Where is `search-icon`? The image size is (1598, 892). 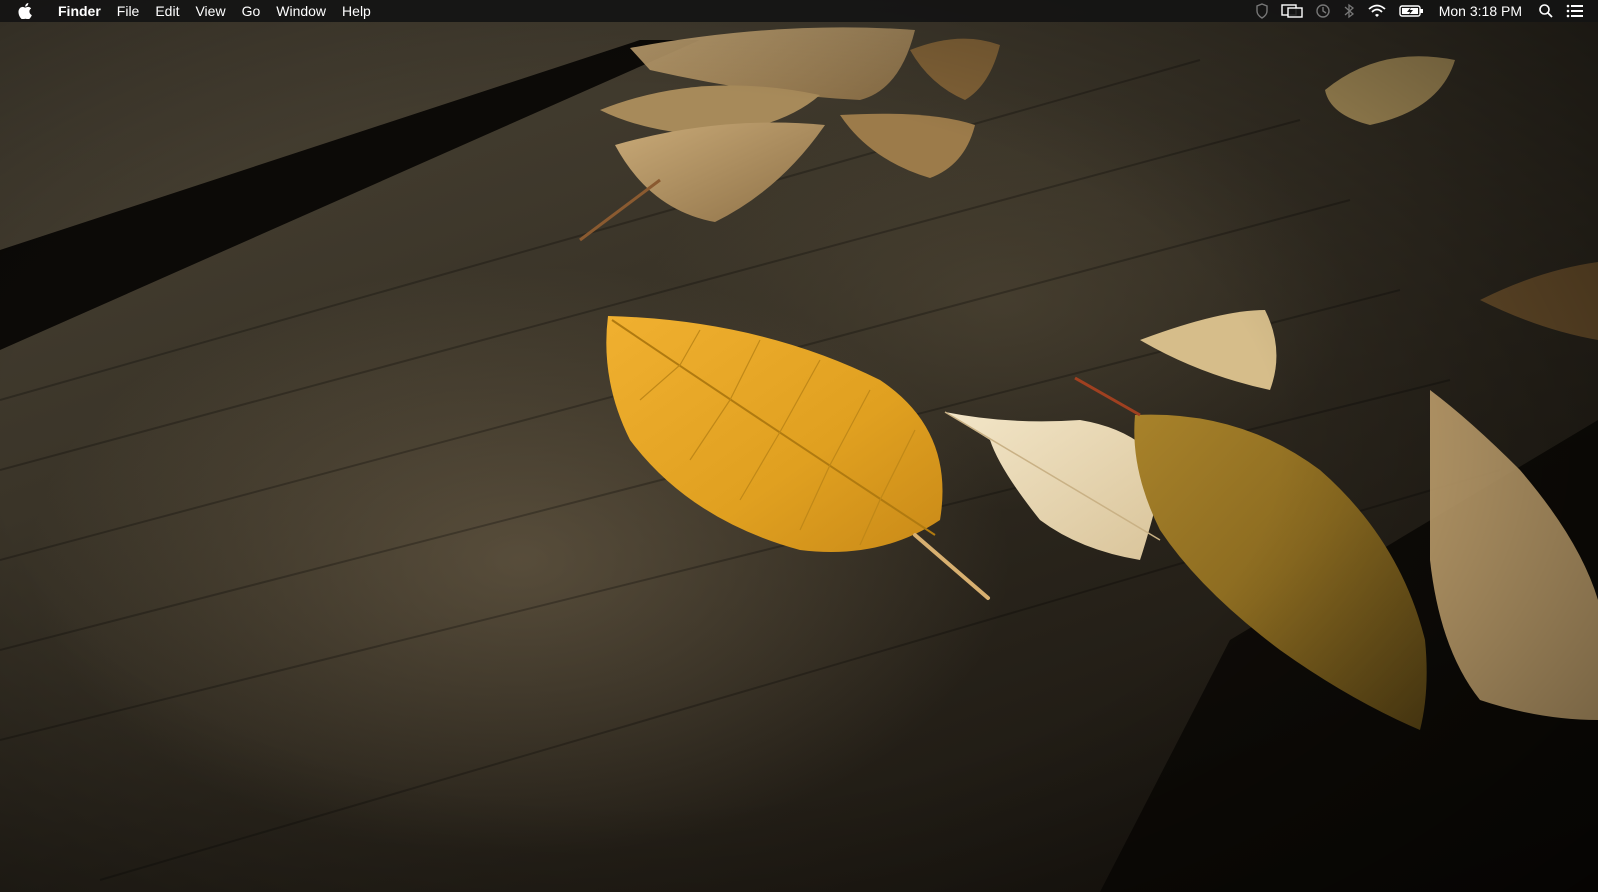 search-icon is located at coordinates (1546, 11).